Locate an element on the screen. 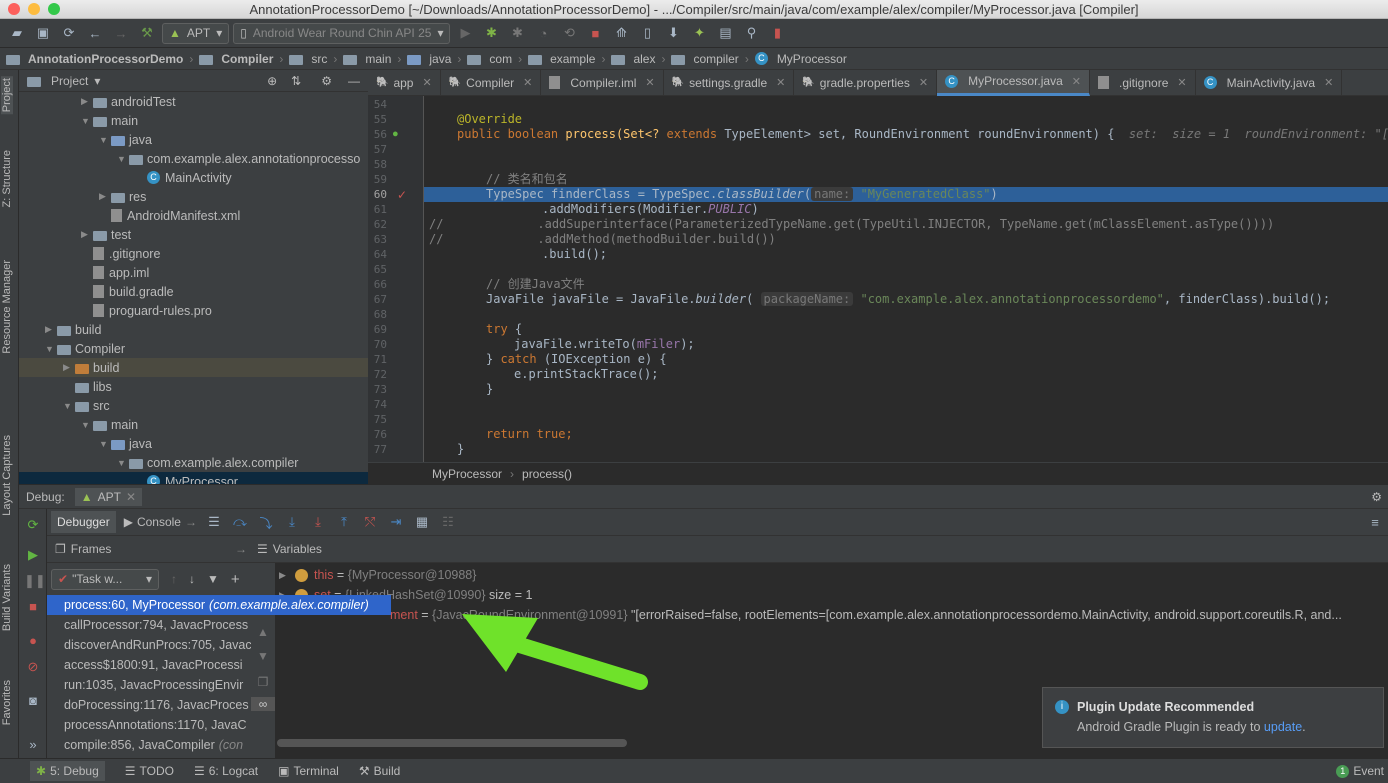 The width and height of the screenshot is (1388, 783). run-to-cursor-icon: ⇥ is located at coordinates (396, 522).